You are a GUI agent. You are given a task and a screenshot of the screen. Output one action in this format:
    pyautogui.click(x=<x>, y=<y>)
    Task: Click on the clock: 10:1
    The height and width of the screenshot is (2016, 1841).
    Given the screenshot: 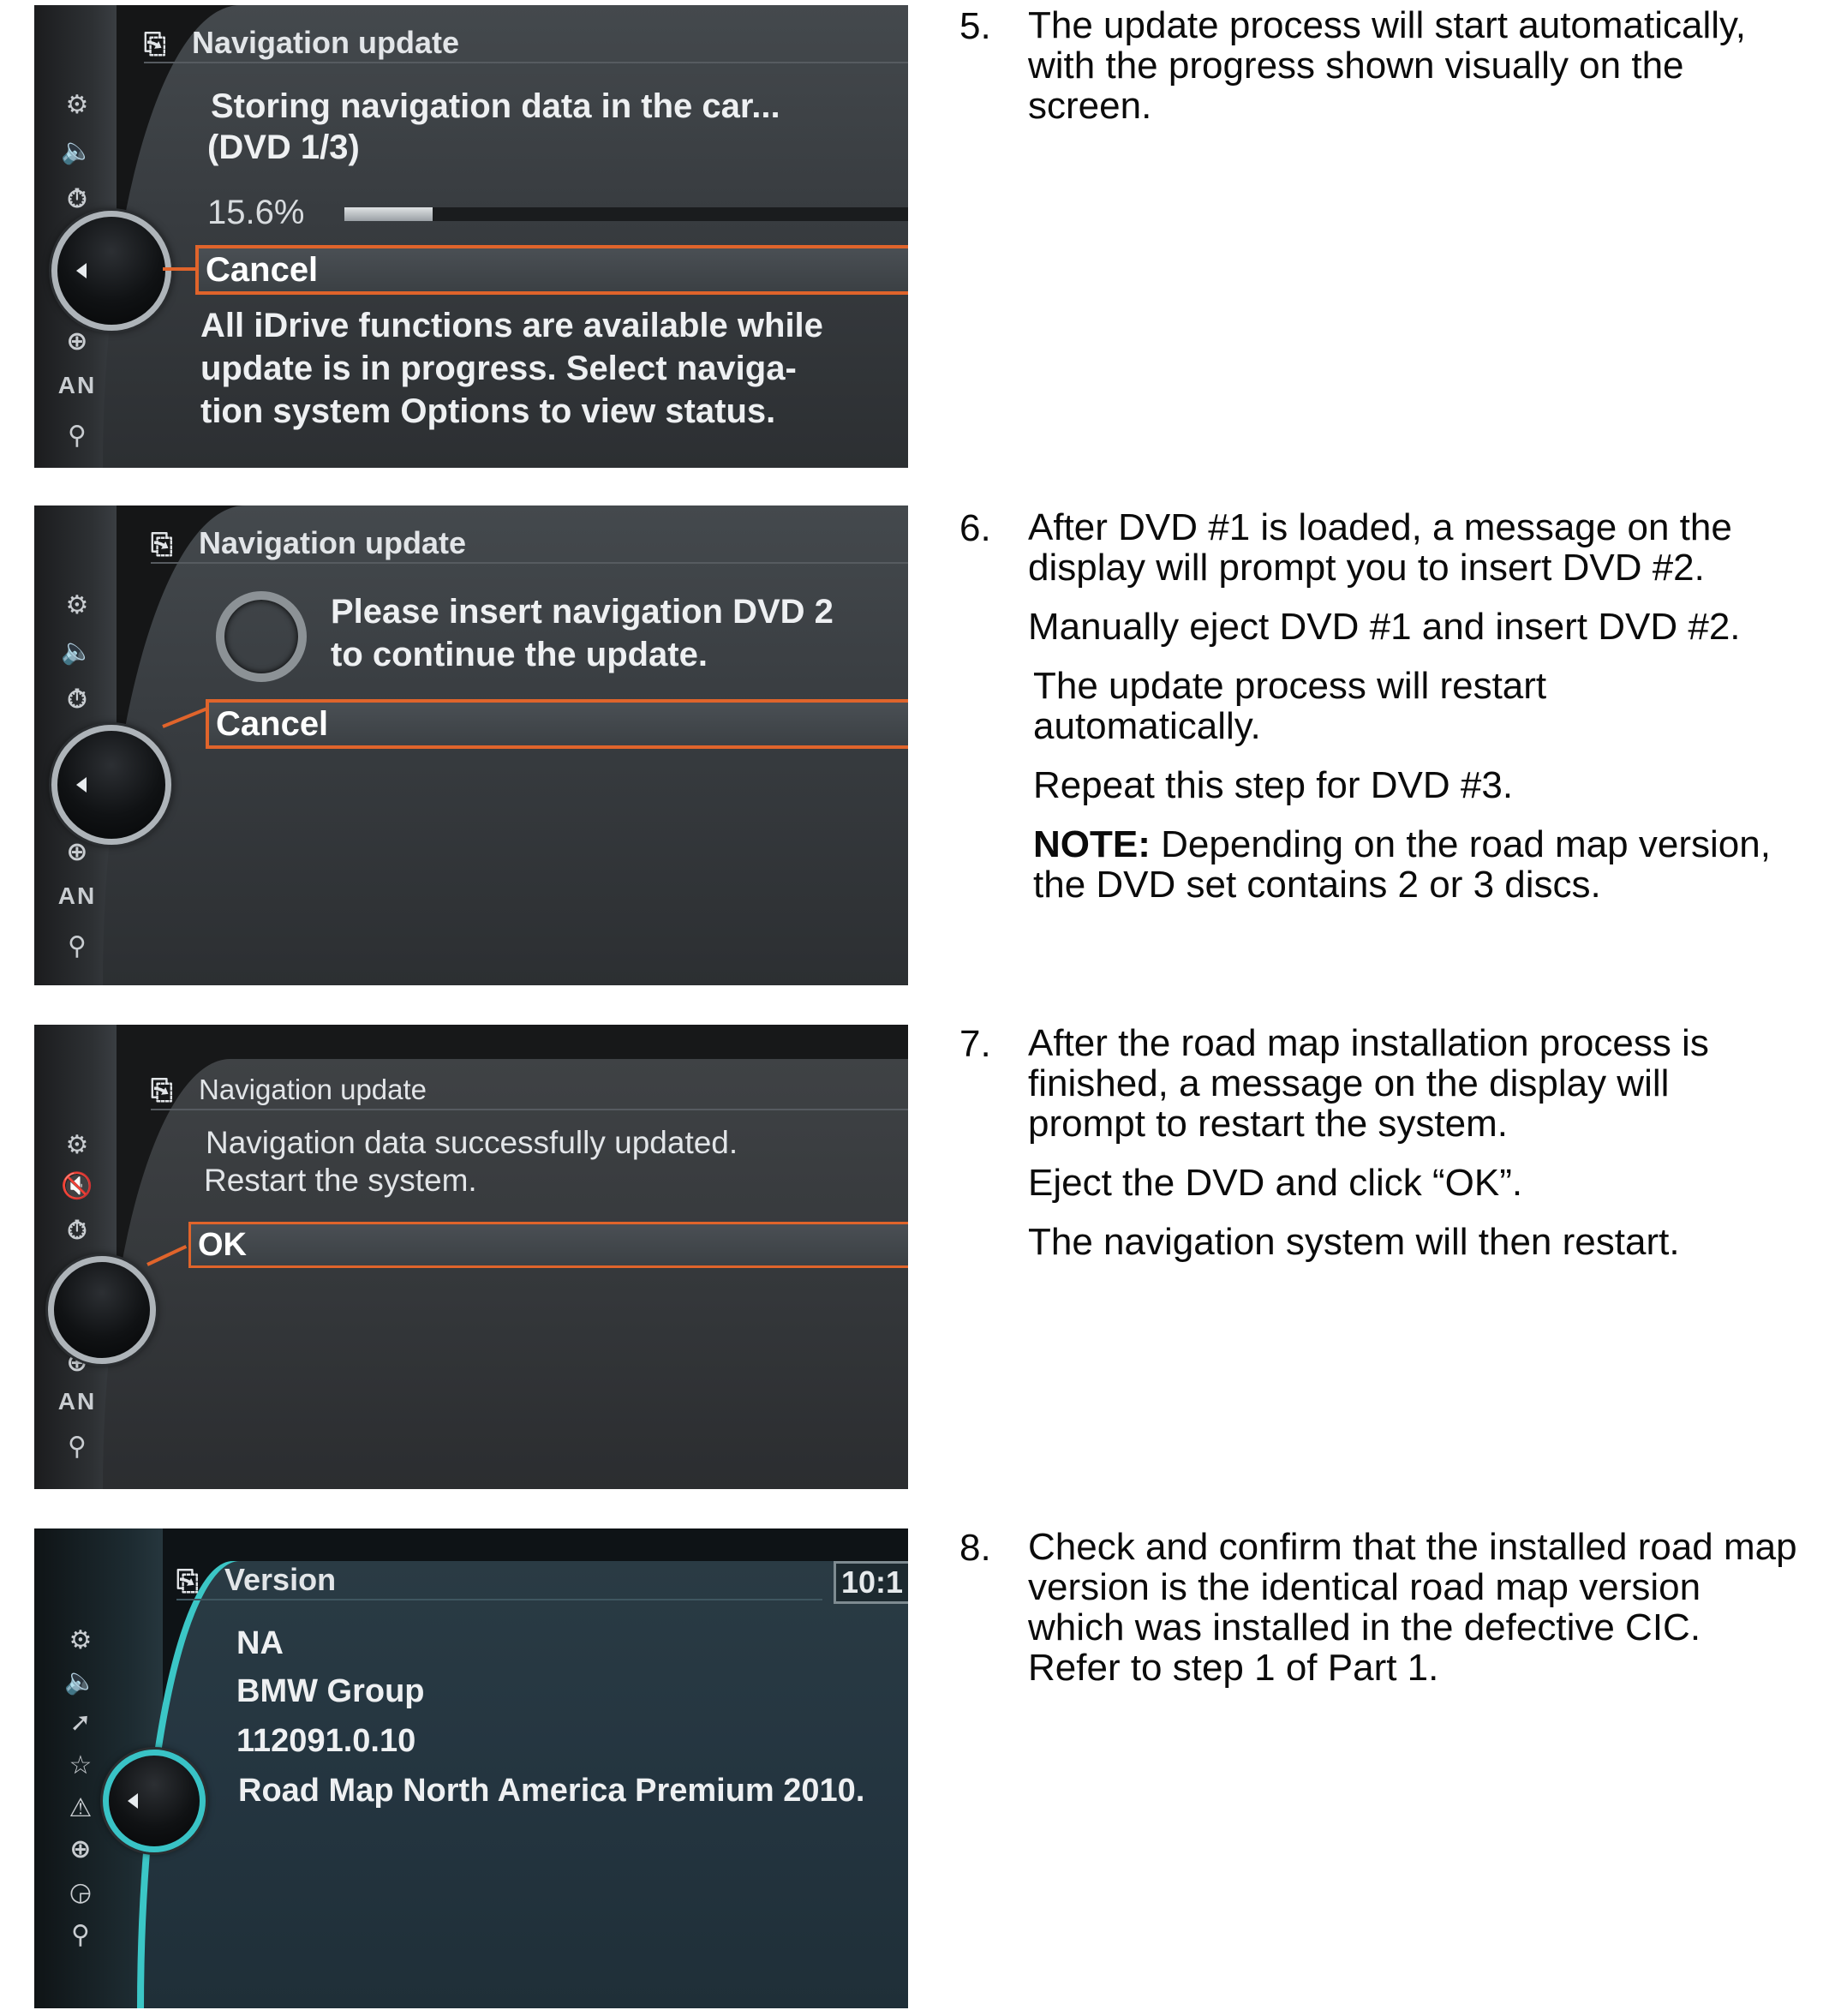 What is the action you would take?
    pyautogui.click(x=871, y=1582)
    